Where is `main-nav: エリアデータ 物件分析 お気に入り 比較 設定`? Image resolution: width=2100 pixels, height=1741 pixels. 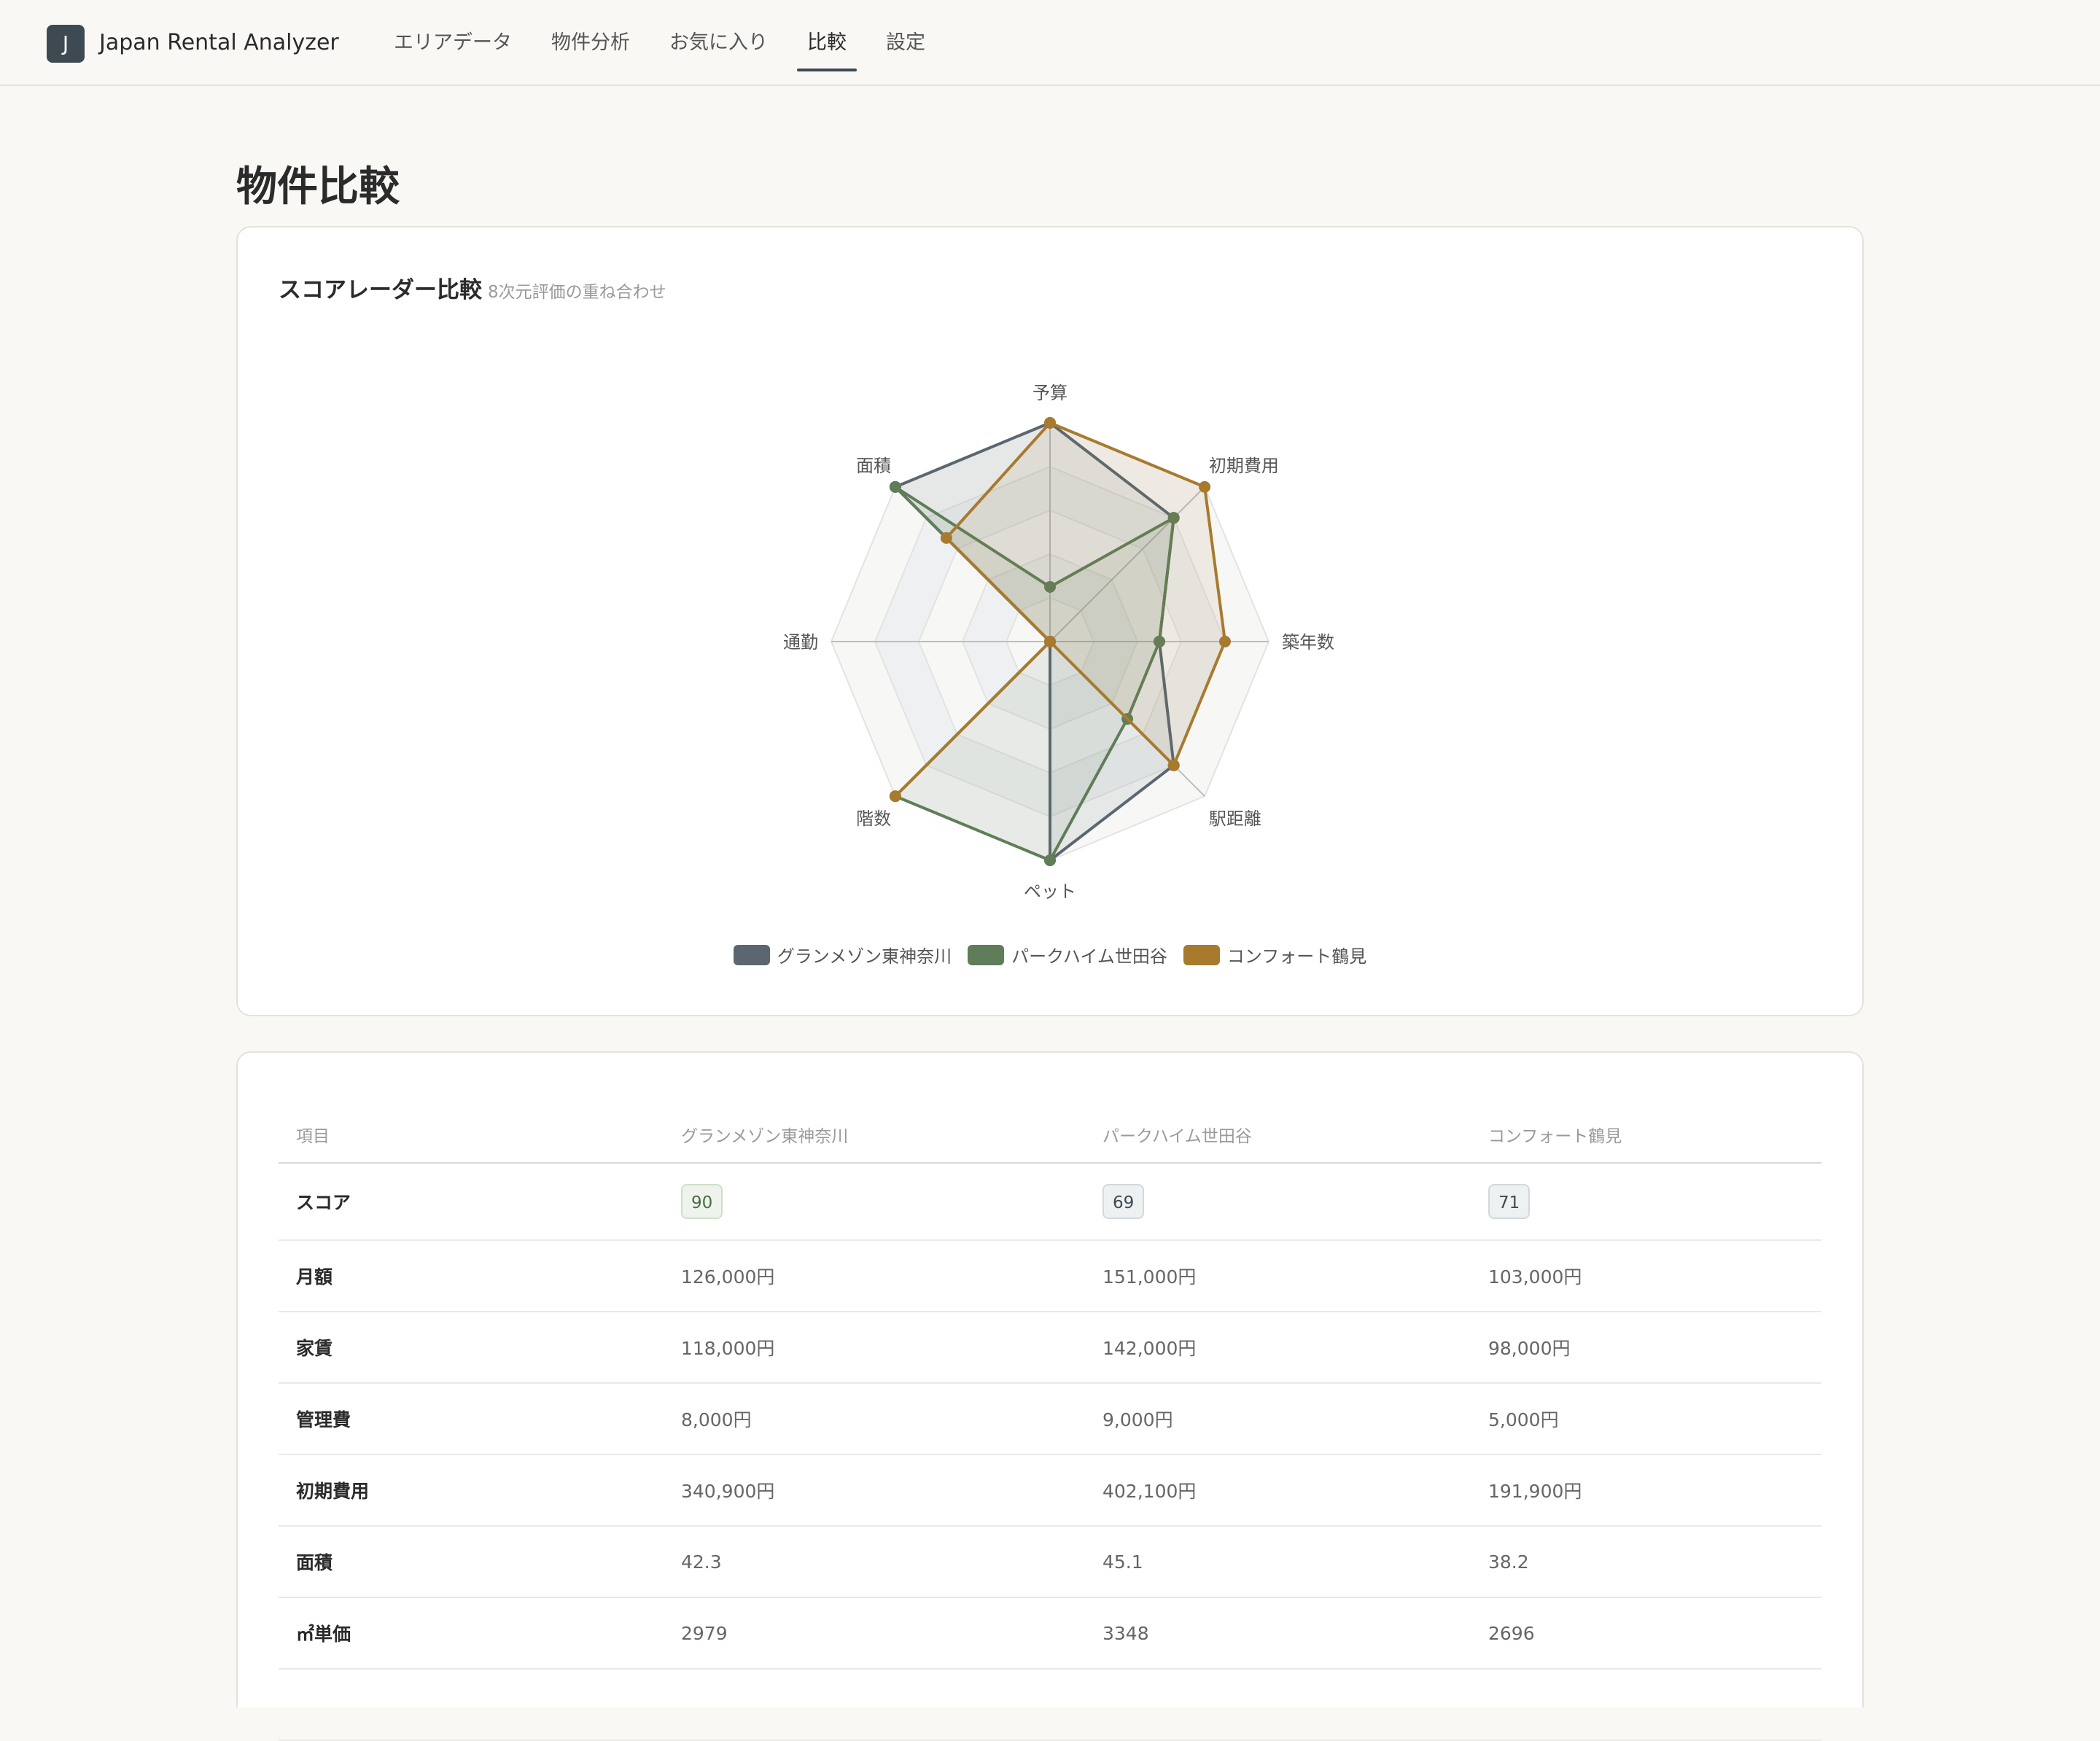 main-nav: エリアデータ 物件分析 お気に入り 比較 設定 is located at coordinates (664, 43).